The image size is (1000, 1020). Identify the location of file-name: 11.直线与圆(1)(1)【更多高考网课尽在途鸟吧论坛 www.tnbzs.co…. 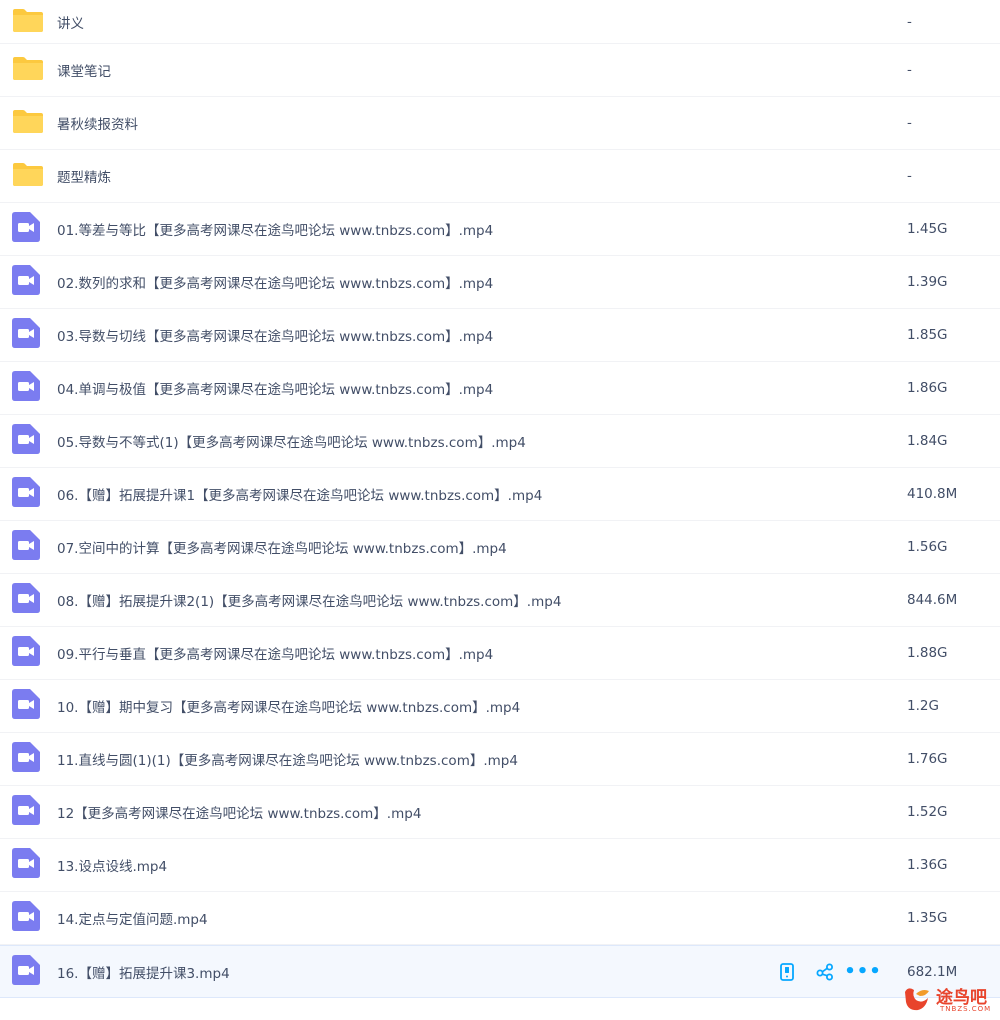
(287, 759).